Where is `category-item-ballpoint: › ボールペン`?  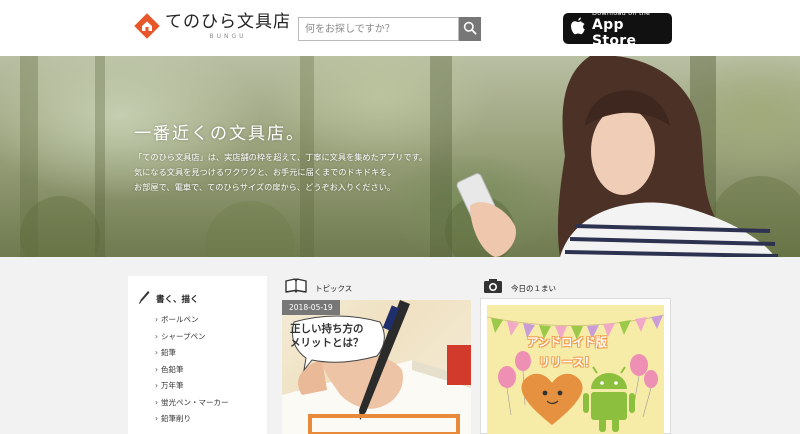
category-item-ballpoint: › ボールペン is located at coordinates (192, 320).